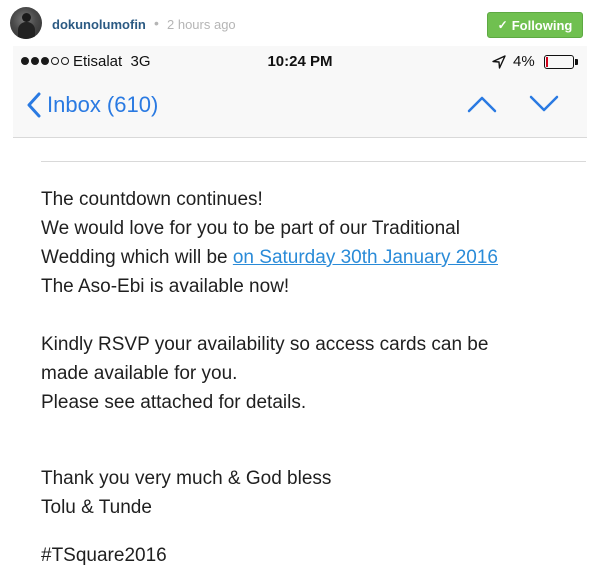 The width and height of the screenshot is (600, 581). Describe the element at coordinates (524, 61) in the screenshot. I see `battery-percentage: 4%` at that location.